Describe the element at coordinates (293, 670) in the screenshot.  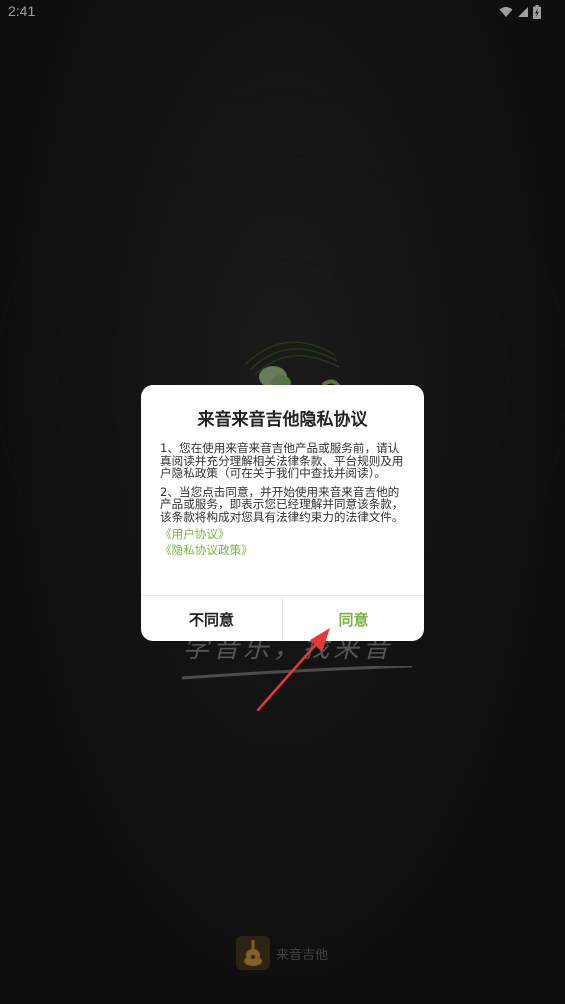
I see `annotation-arrow-icon` at that location.